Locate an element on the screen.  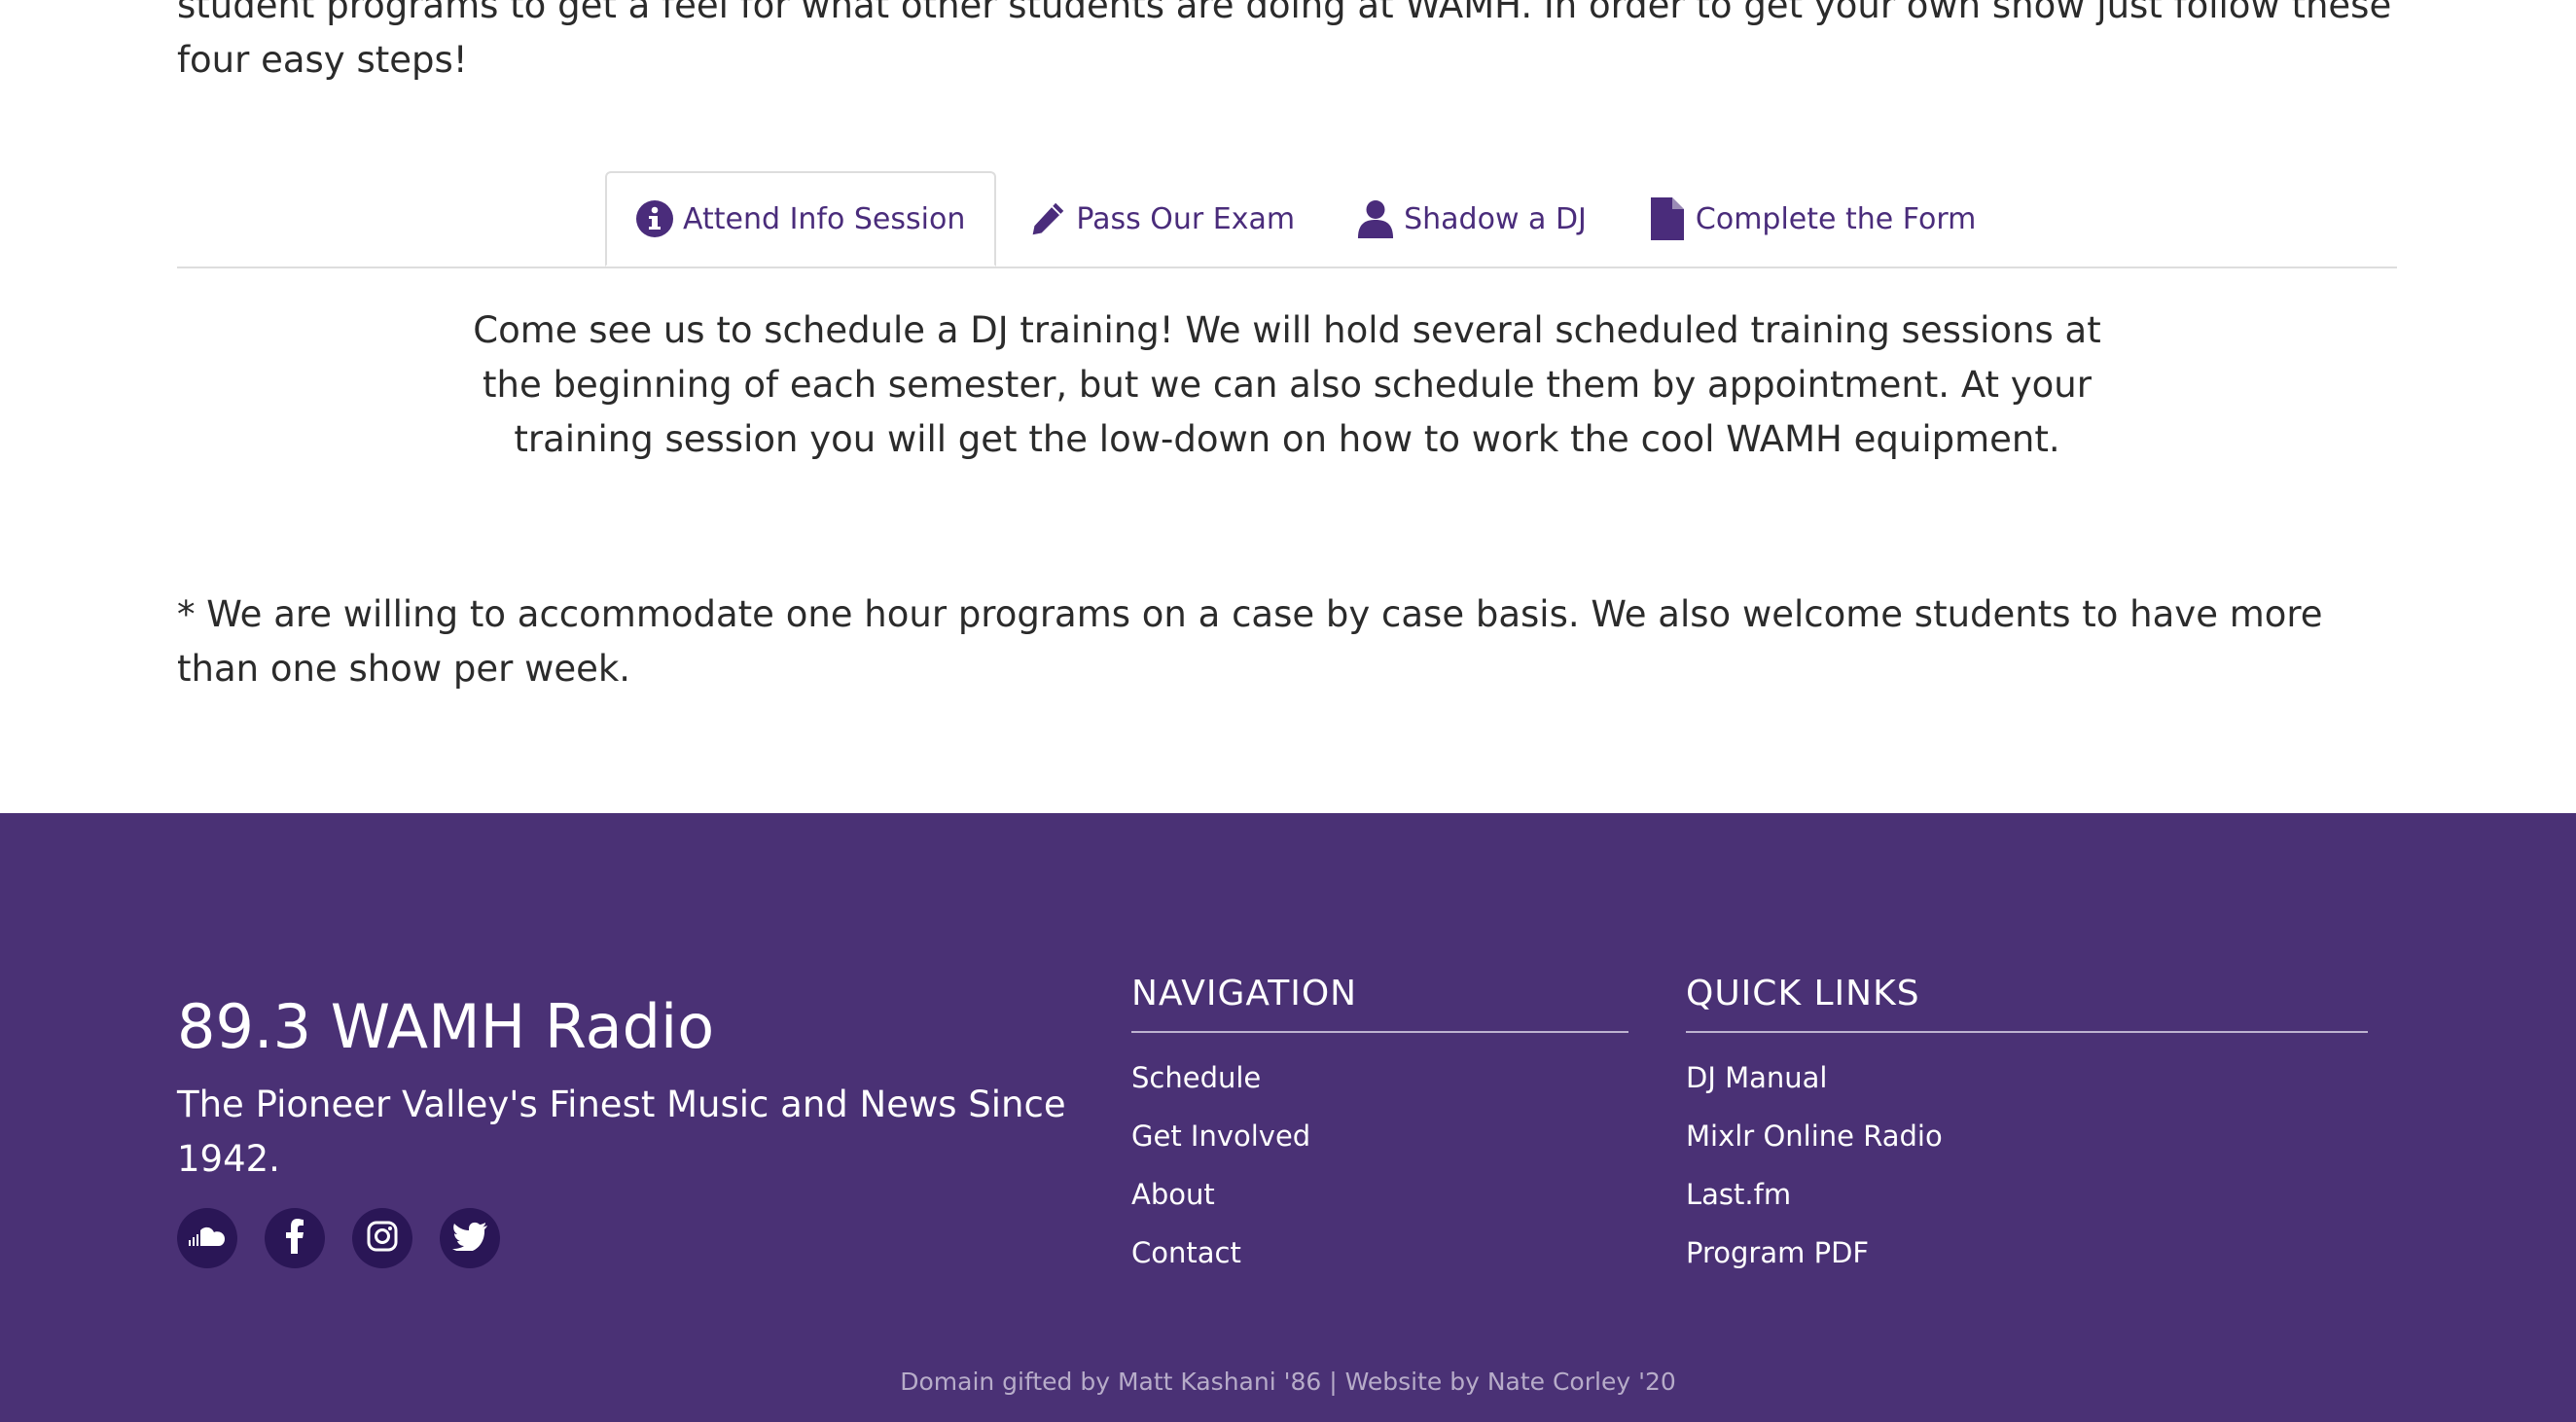
soundcloud-link is located at coordinates (207, 1238).